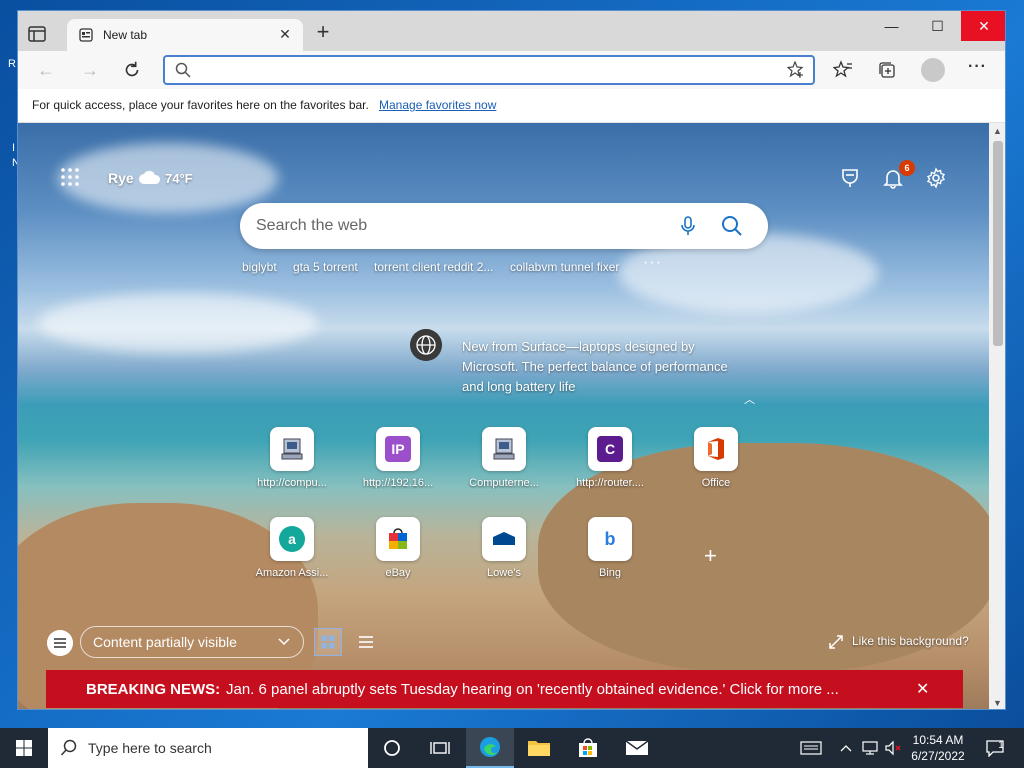 The image size is (1024, 768). I want to click on expand-icon, so click(836, 642).